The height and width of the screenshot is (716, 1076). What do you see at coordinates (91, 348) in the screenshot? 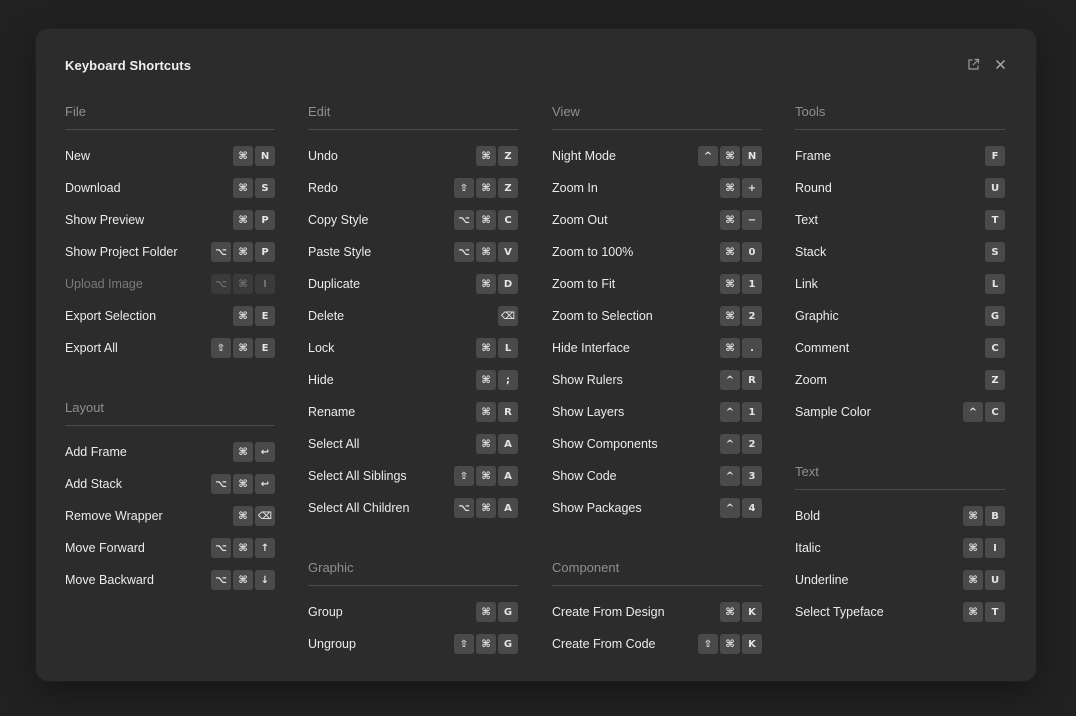
I see `shortcut-label: Export All` at bounding box center [91, 348].